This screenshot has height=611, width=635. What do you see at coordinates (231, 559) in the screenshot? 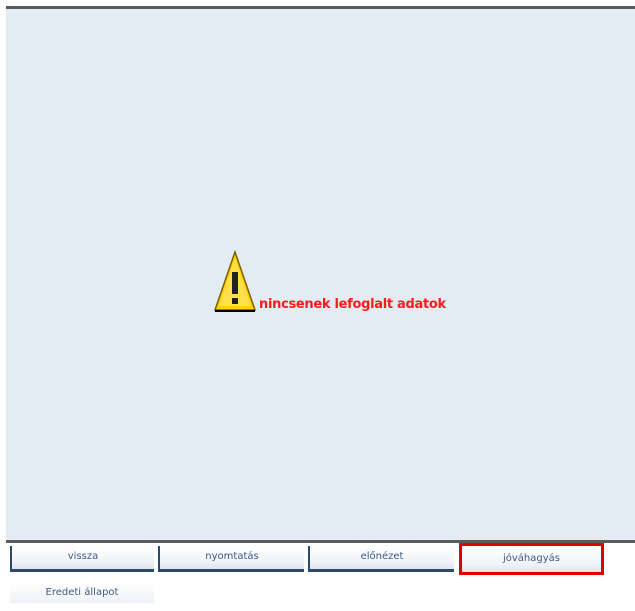
I see `print-button: nyomtatás` at bounding box center [231, 559].